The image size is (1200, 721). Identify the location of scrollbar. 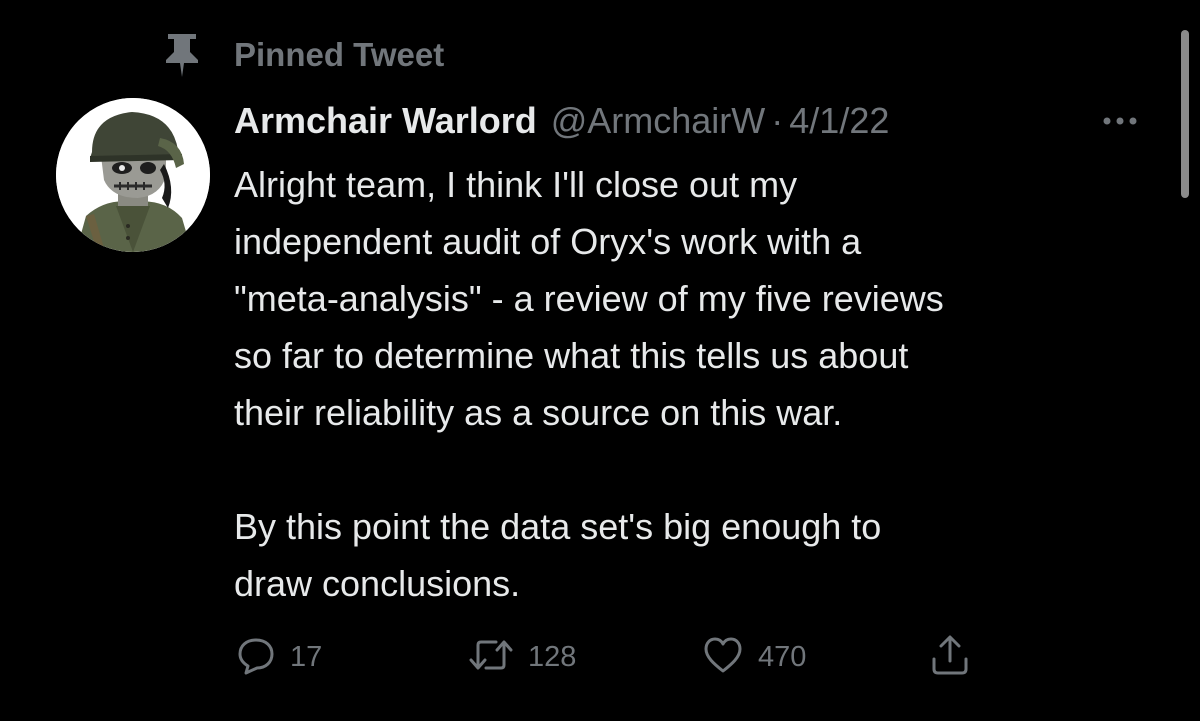
(1185, 114).